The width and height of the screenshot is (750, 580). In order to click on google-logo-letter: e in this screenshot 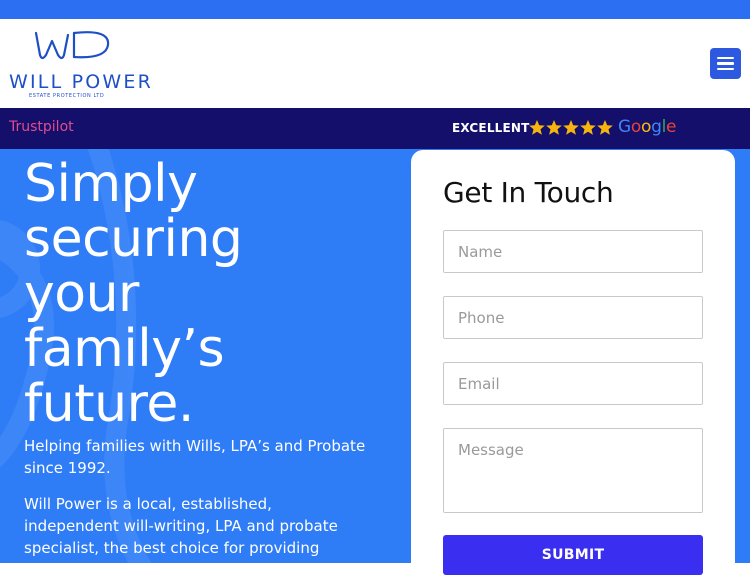, I will do `click(671, 127)`.